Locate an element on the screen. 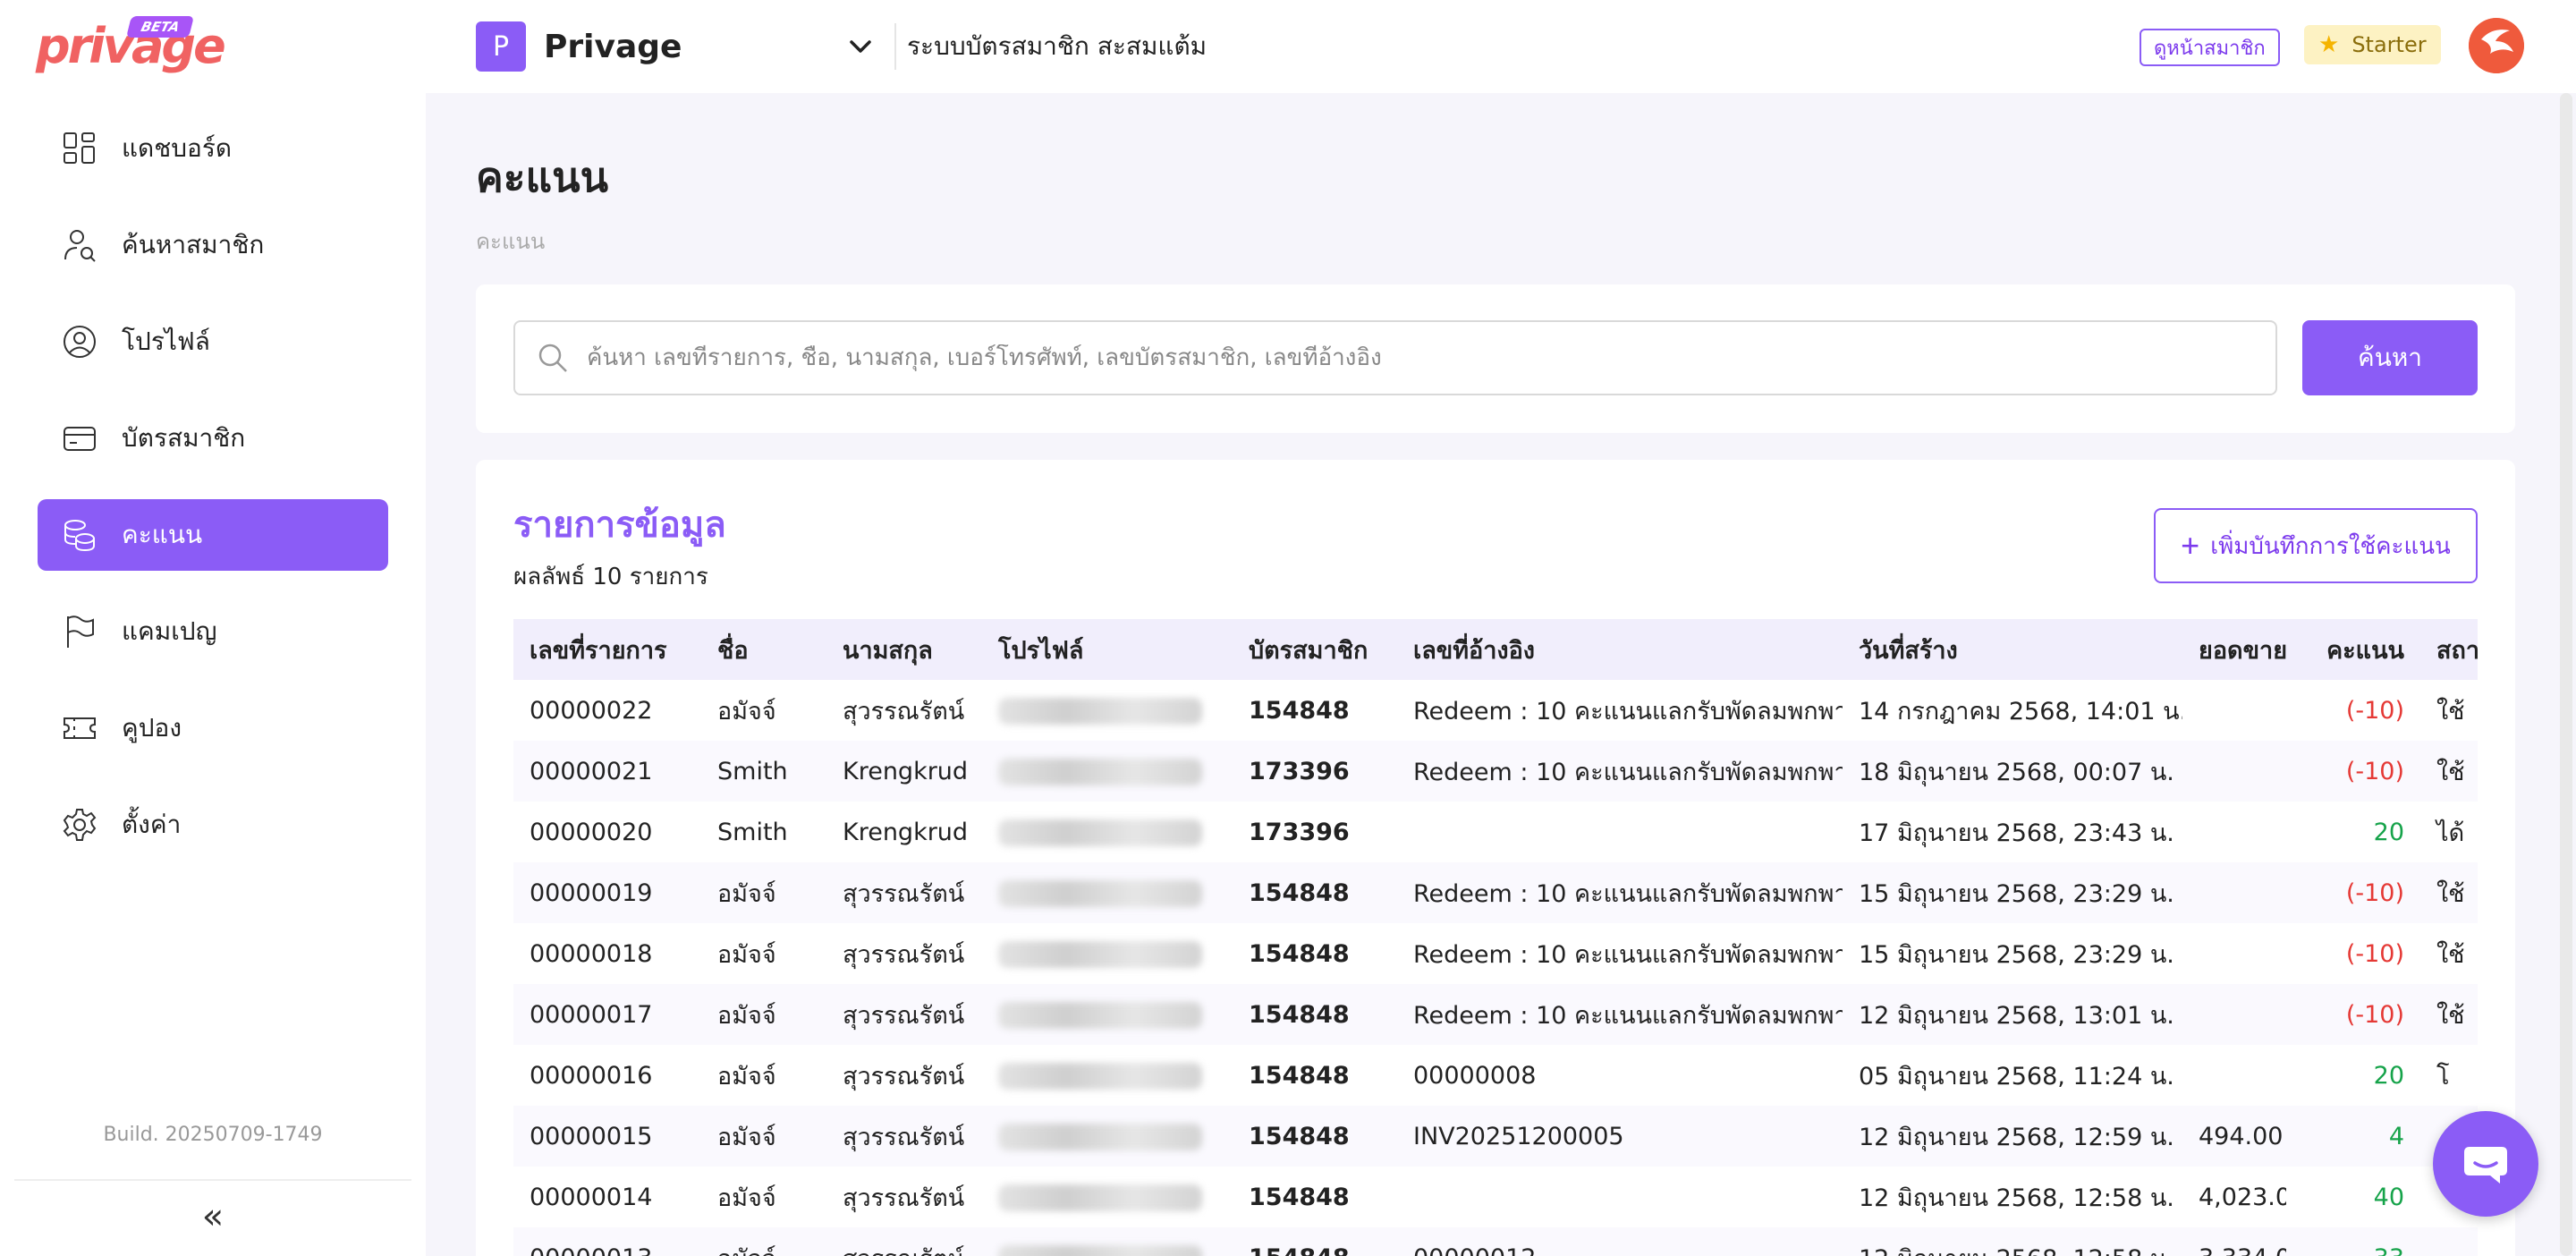  sidebar-item-label: แดชบอร์ด is located at coordinates (177, 148).